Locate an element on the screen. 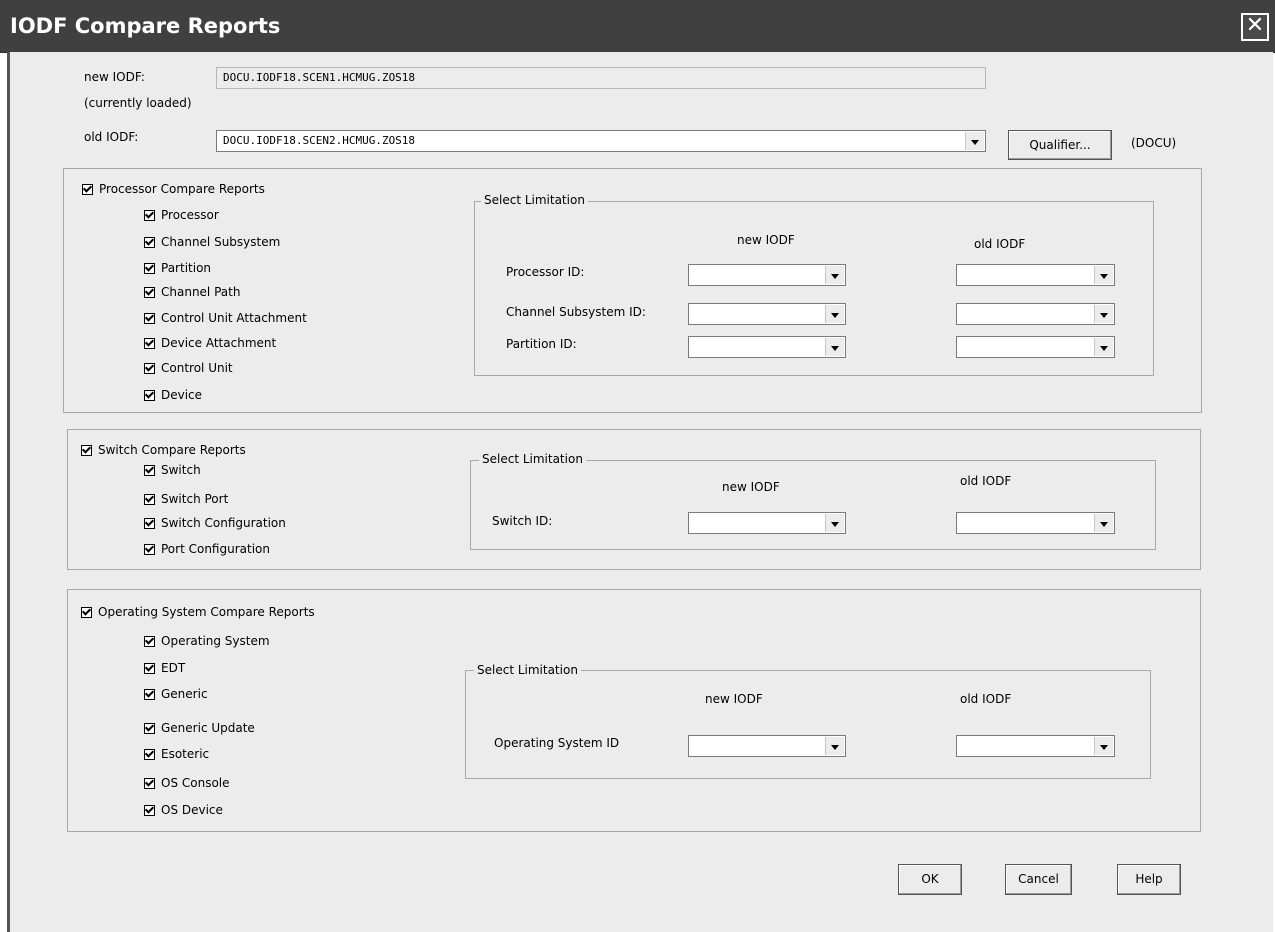 The image size is (1275, 932). partition-id-new-dropdown is located at coordinates (767, 347).